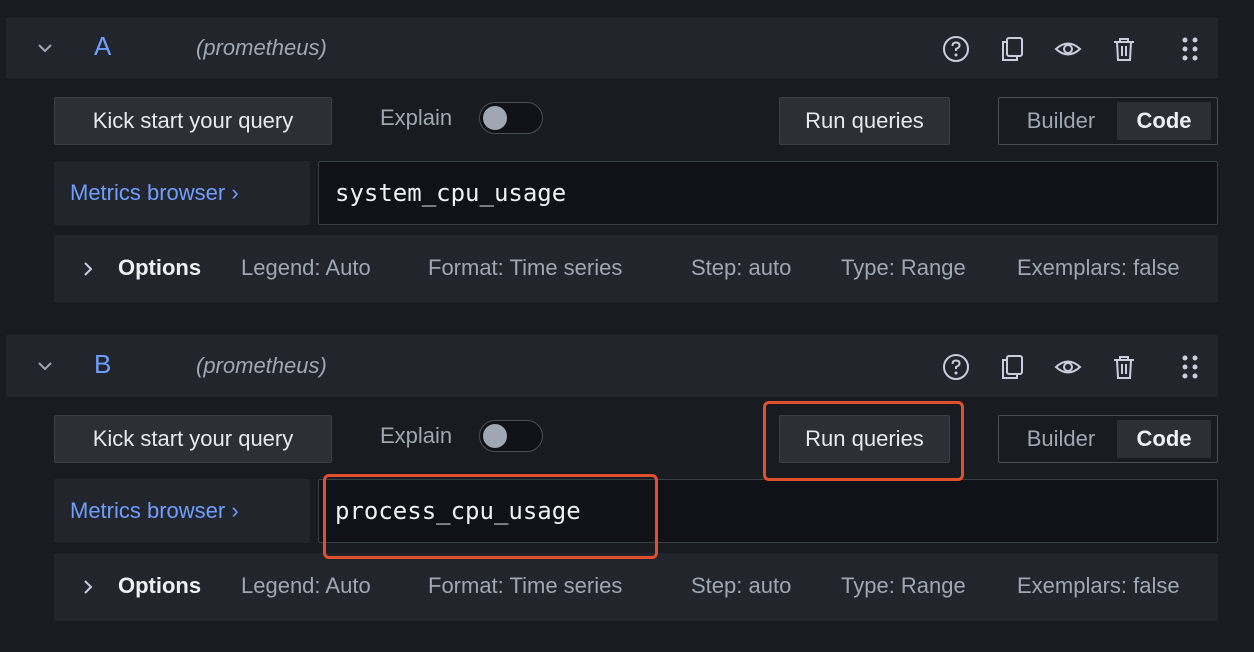  What do you see at coordinates (612, 48) in the screenshot?
I see `query-header-a: A (prometheus)` at bounding box center [612, 48].